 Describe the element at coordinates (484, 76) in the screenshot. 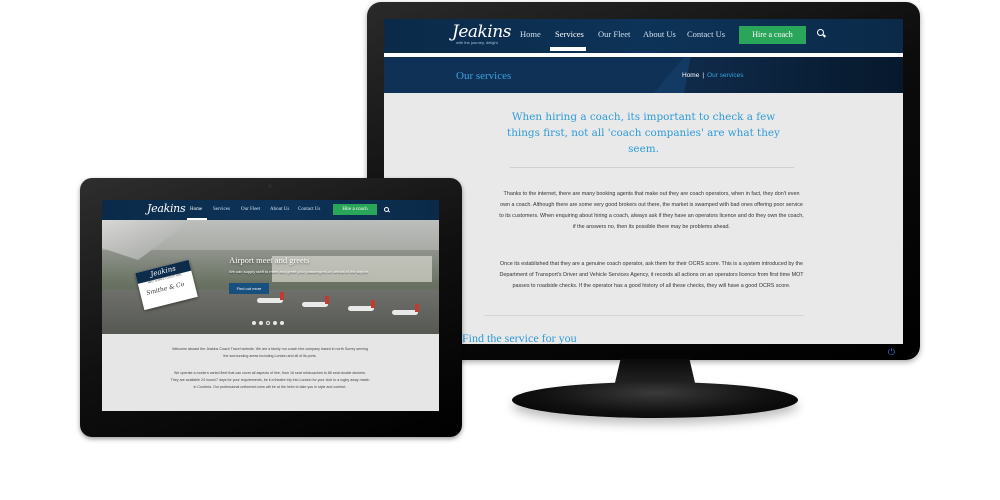

I see `page-title: Our services` at that location.